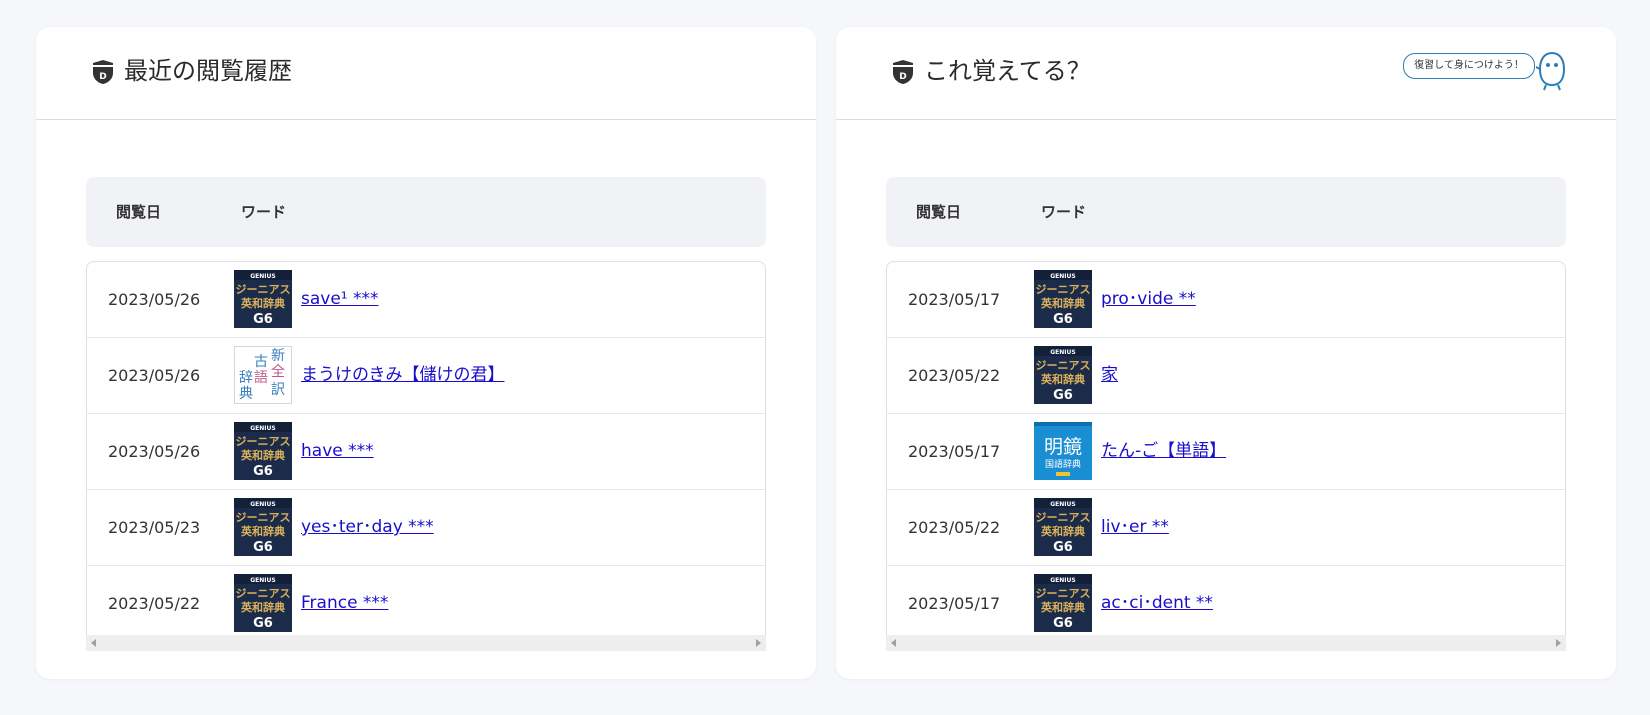 The width and height of the screenshot is (1650, 715). Describe the element at coordinates (1148, 299) in the screenshot. I see `word-link: pro･vide **` at that location.